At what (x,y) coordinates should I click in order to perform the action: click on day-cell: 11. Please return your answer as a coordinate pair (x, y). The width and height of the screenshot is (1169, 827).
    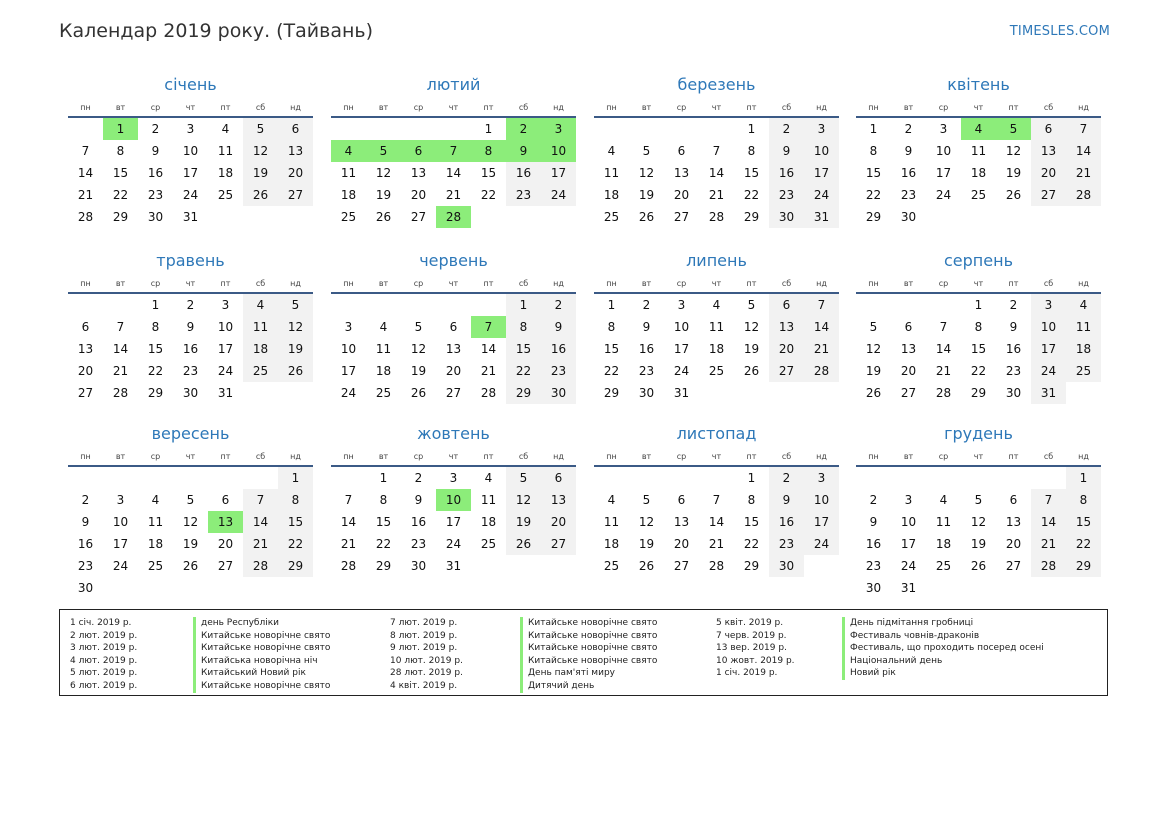
    Looking at the image, I should click on (1083, 327).